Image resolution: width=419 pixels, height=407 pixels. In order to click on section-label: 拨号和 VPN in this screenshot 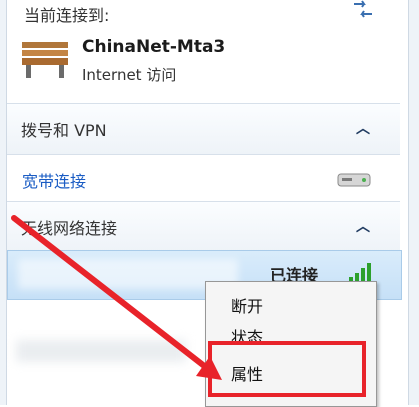, I will do `click(64, 130)`.